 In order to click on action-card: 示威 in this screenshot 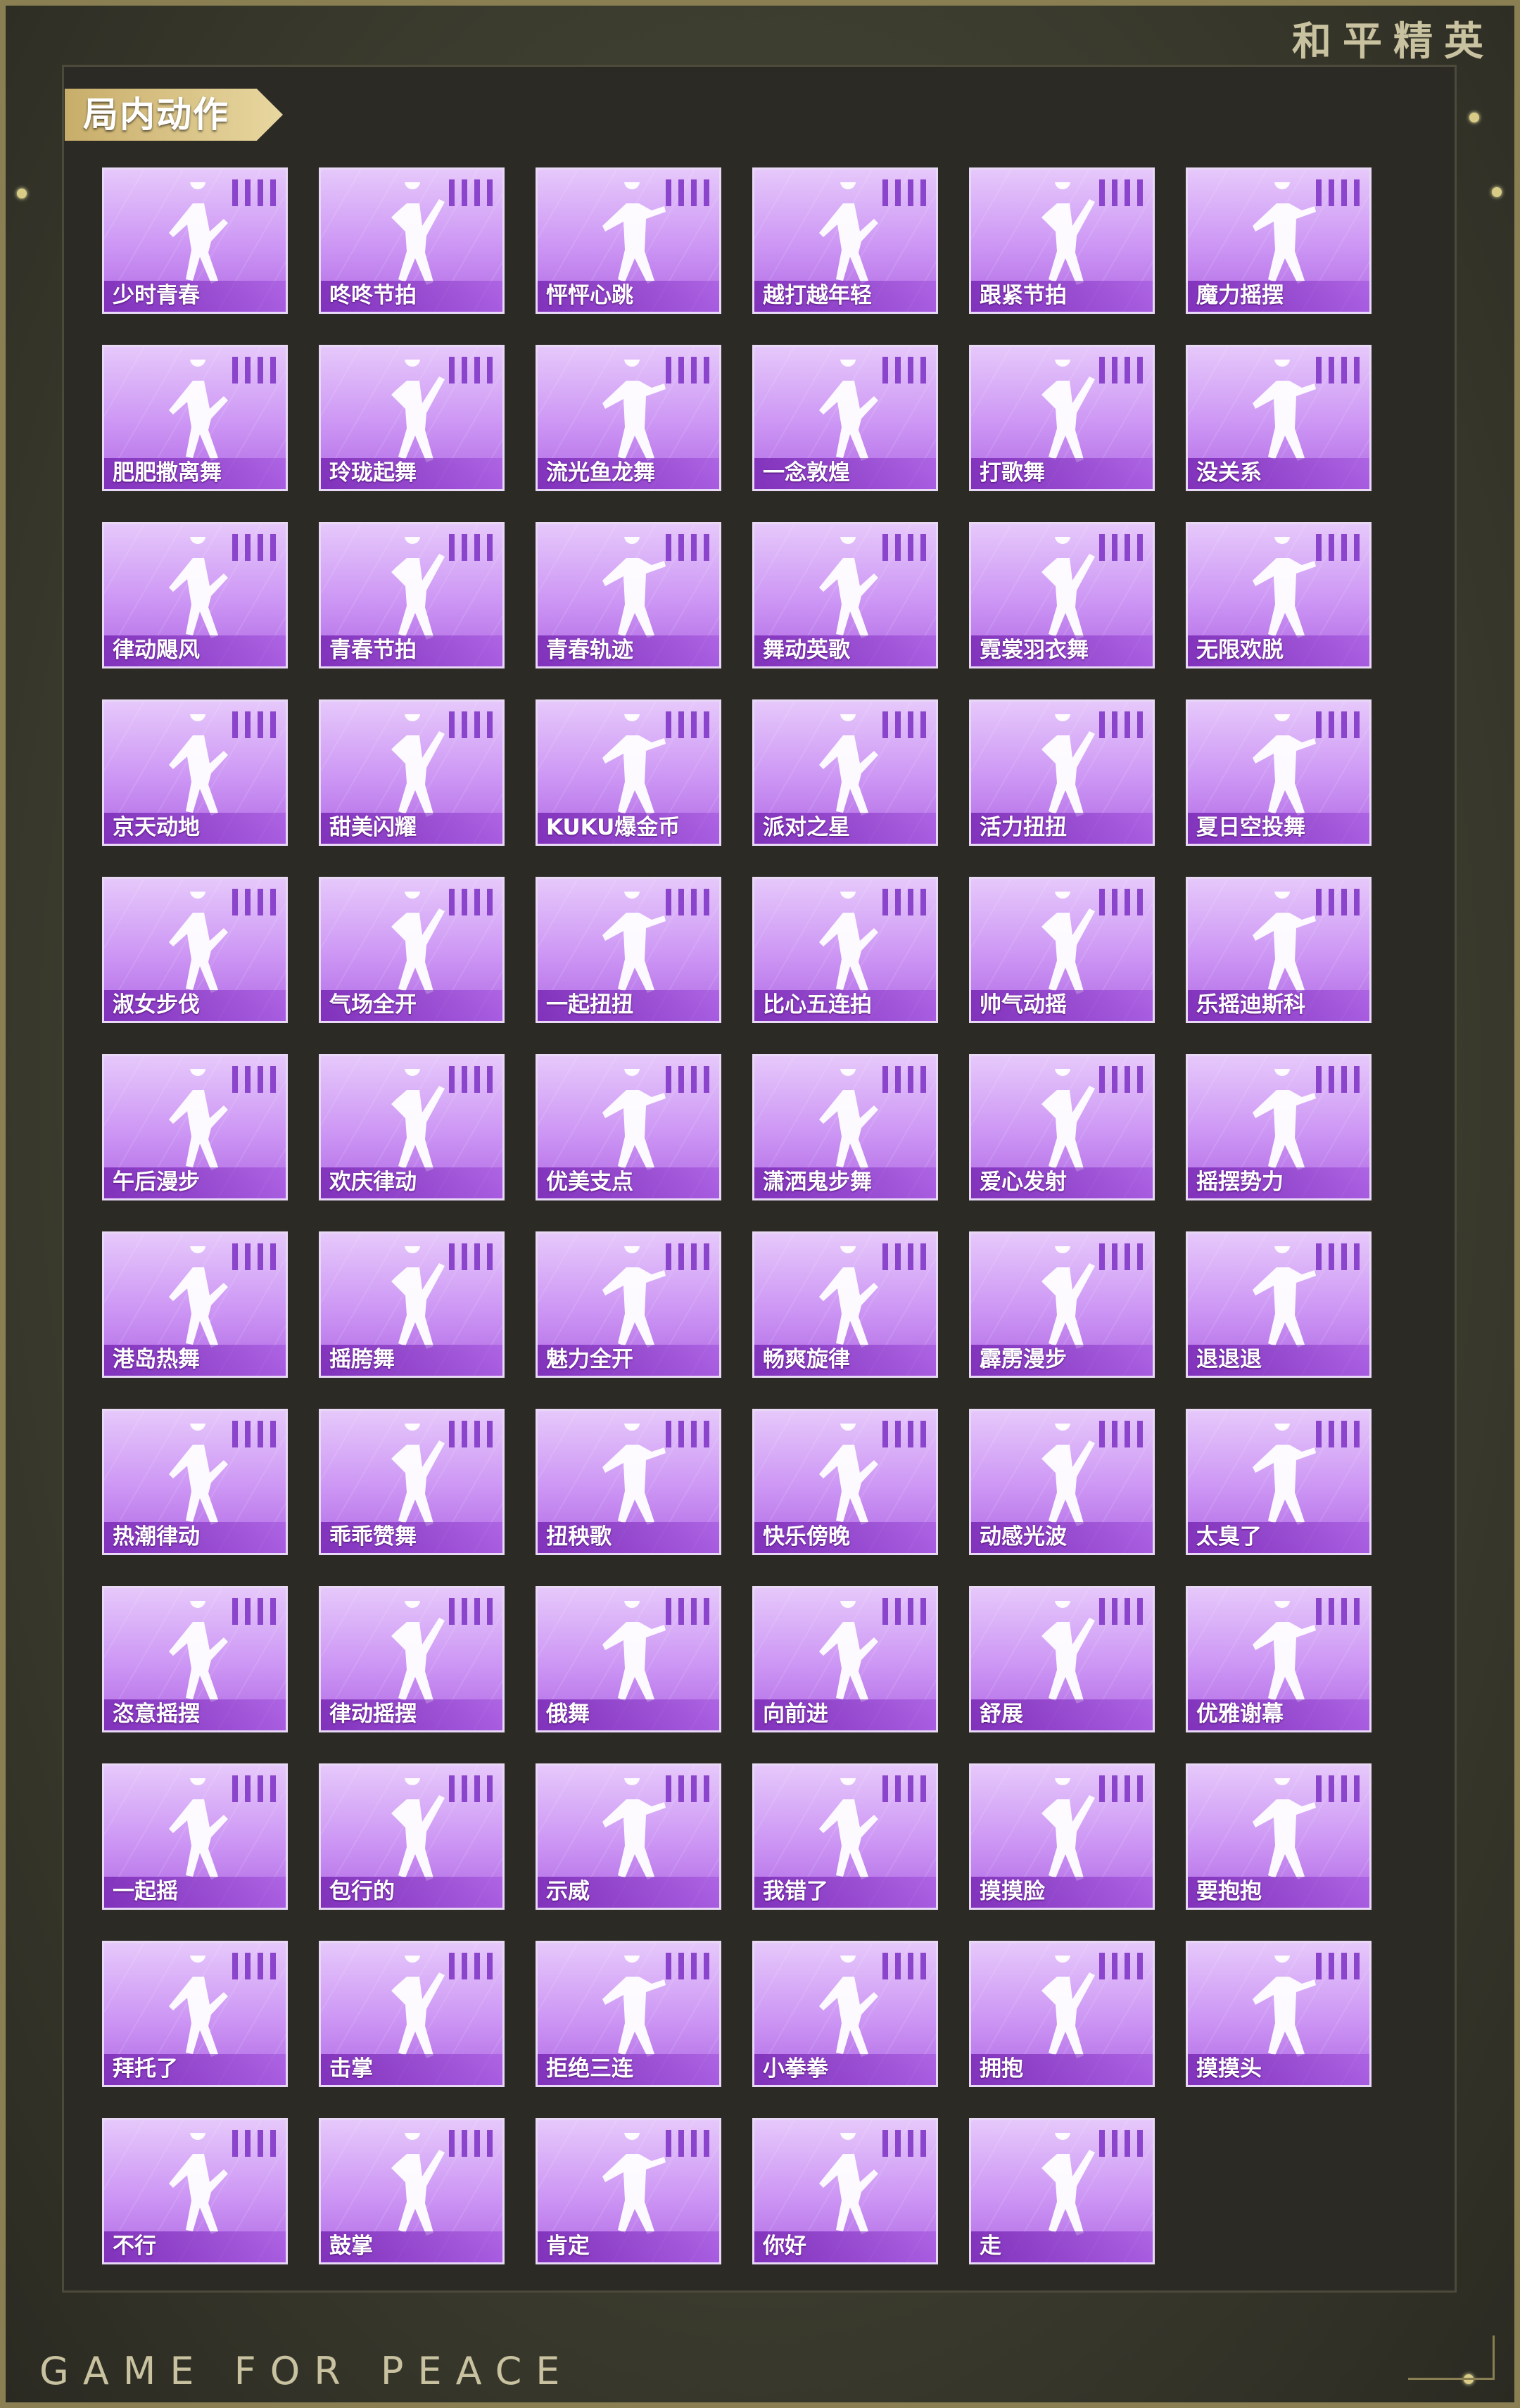, I will do `click(628, 1836)`.